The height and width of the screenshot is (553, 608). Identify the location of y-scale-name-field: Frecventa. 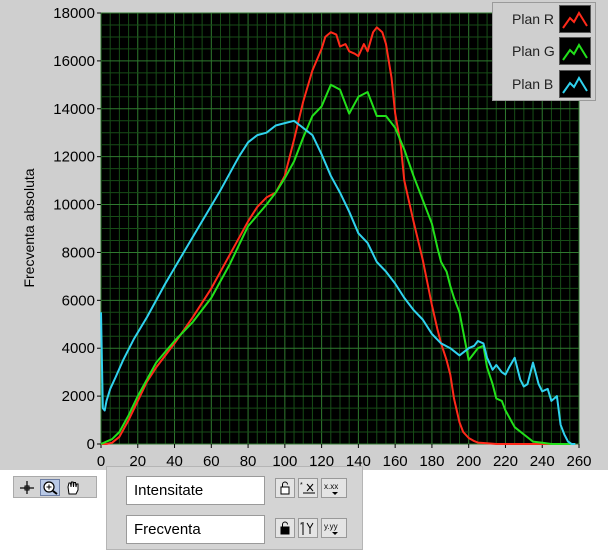
(195, 529).